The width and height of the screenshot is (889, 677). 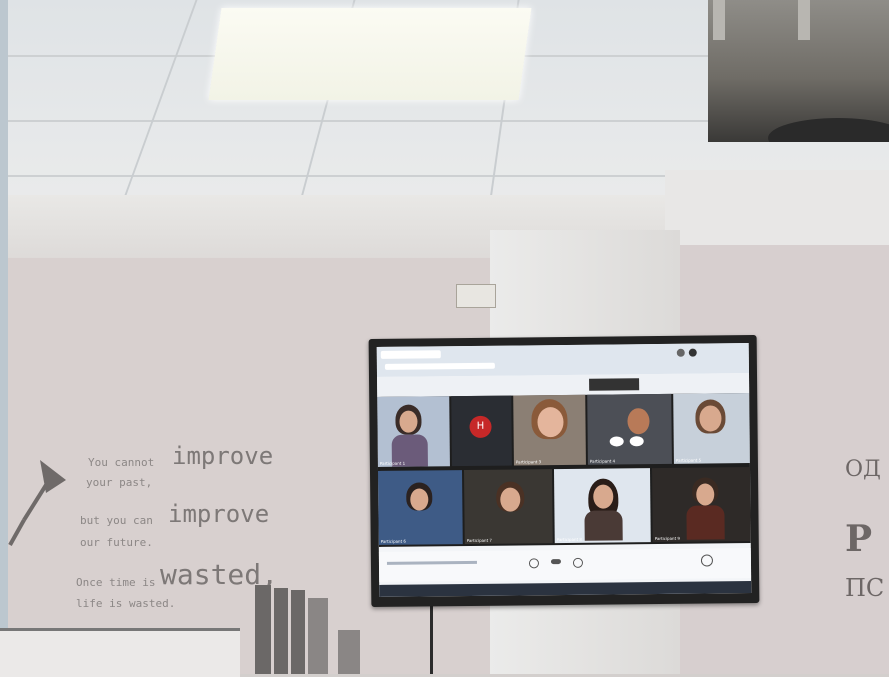 What do you see at coordinates (798, 71) in the screenshot?
I see `inset-photo` at bounding box center [798, 71].